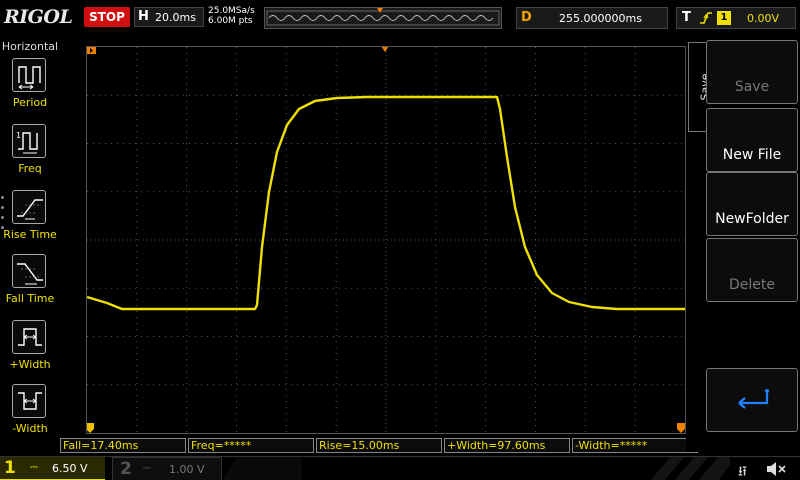 This screenshot has width=800, height=480. I want to click on channel-1-number: 1, so click(10, 468).